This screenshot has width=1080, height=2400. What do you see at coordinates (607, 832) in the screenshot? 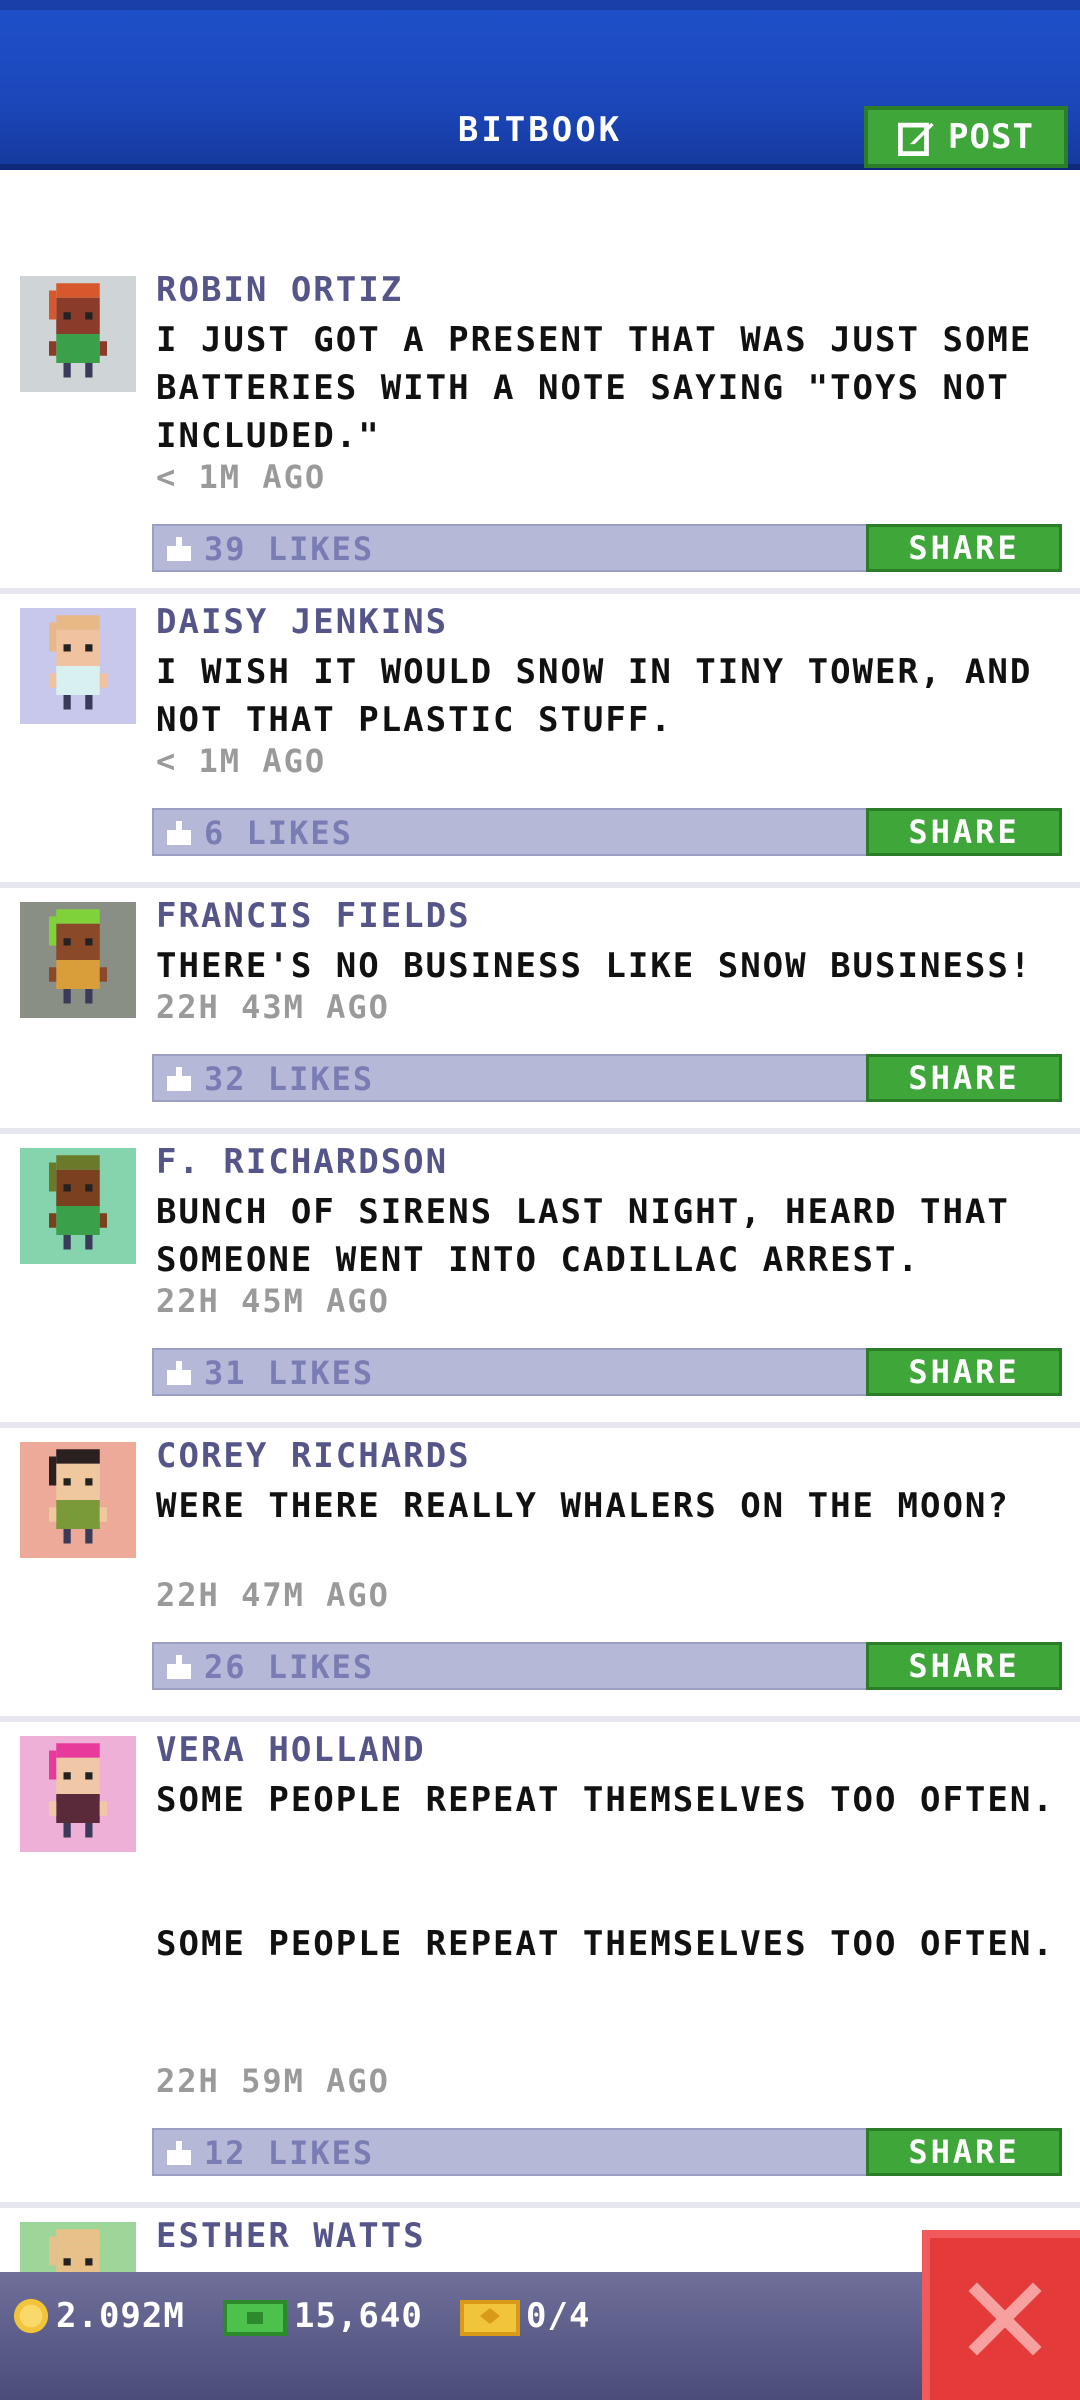
I see `likes-bar: 6 LIKES SHARE` at bounding box center [607, 832].